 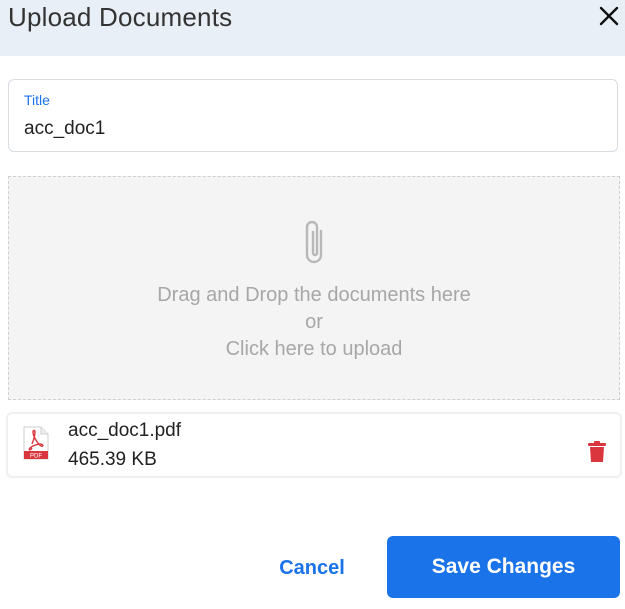 What do you see at coordinates (503, 567) in the screenshot?
I see `save-changes-button: Save Changes` at bounding box center [503, 567].